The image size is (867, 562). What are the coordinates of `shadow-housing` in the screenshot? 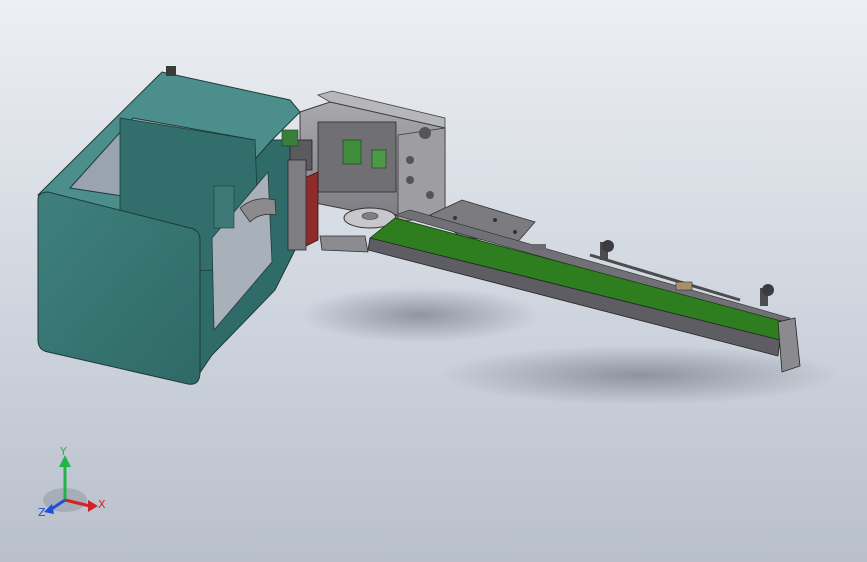 It's located at (420, 315).